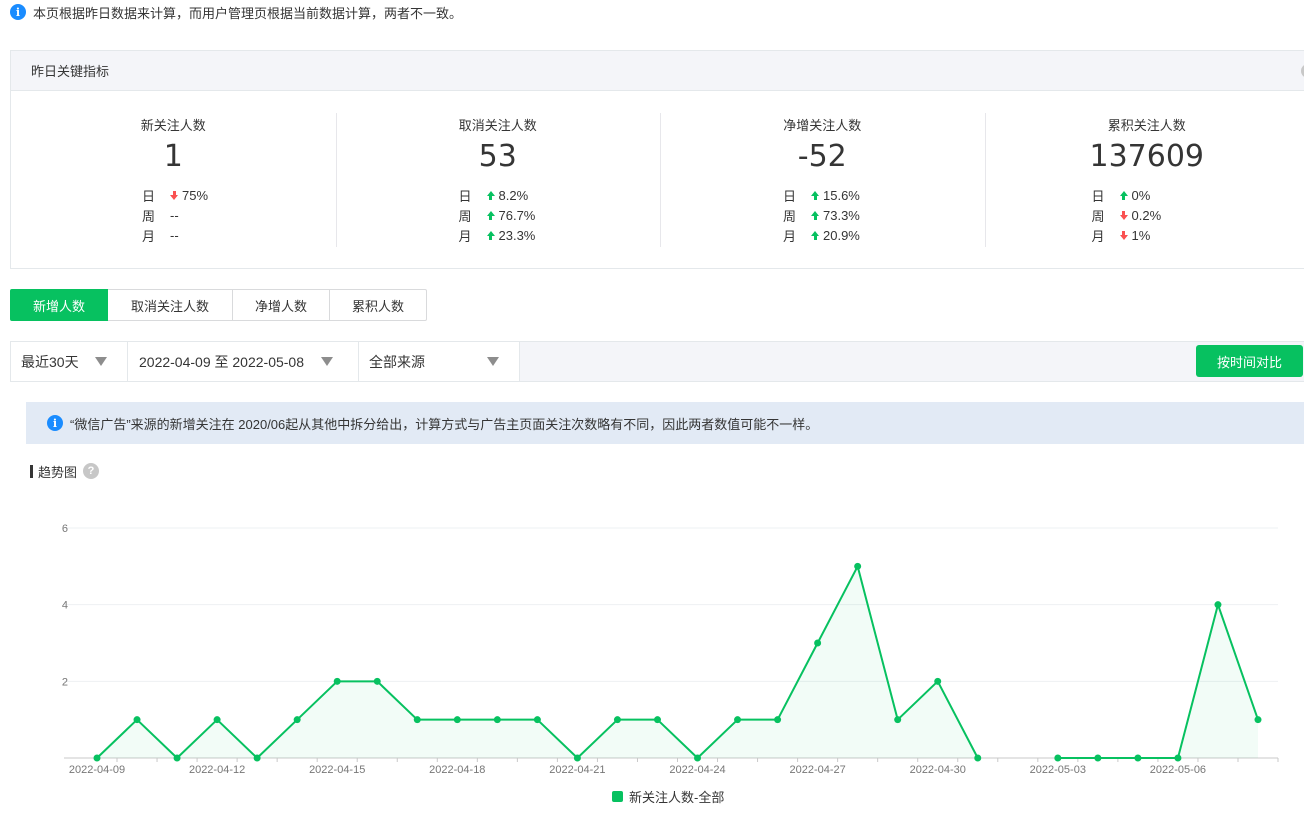 Image resolution: width=1304 pixels, height=829 pixels. What do you see at coordinates (58, 472) in the screenshot?
I see `trend-title-text: 趋势图` at bounding box center [58, 472].